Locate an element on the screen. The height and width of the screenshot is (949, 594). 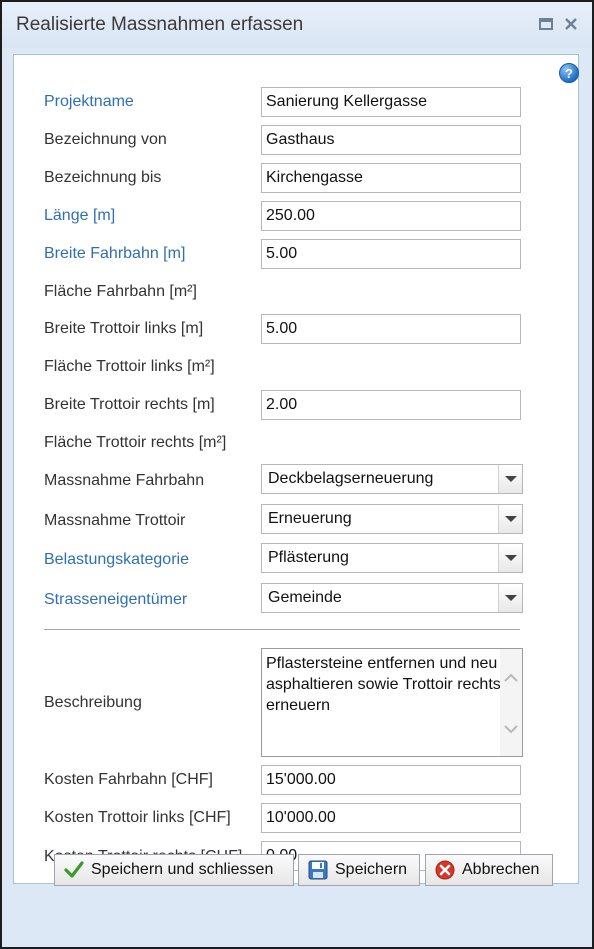
cancel-icon is located at coordinates (445, 870).